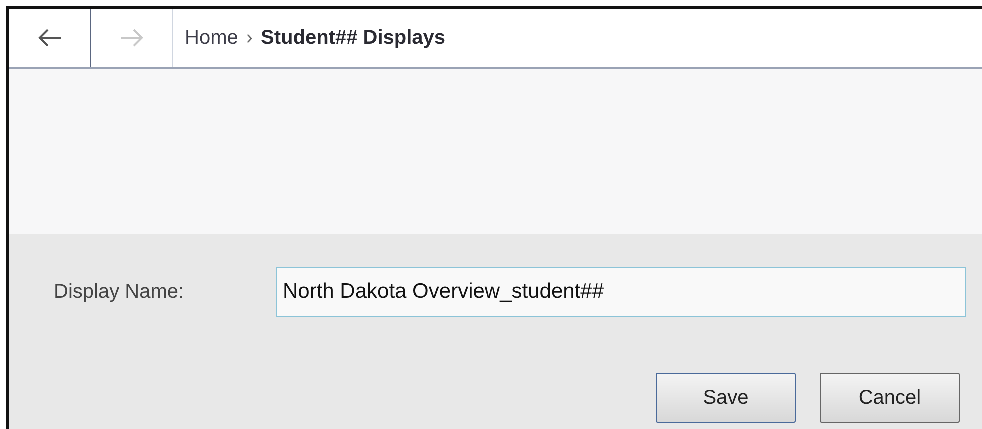 Image resolution: width=982 pixels, height=429 pixels. What do you see at coordinates (50, 38) in the screenshot?
I see `back-arrow-icon` at bounding box center [50, 38].